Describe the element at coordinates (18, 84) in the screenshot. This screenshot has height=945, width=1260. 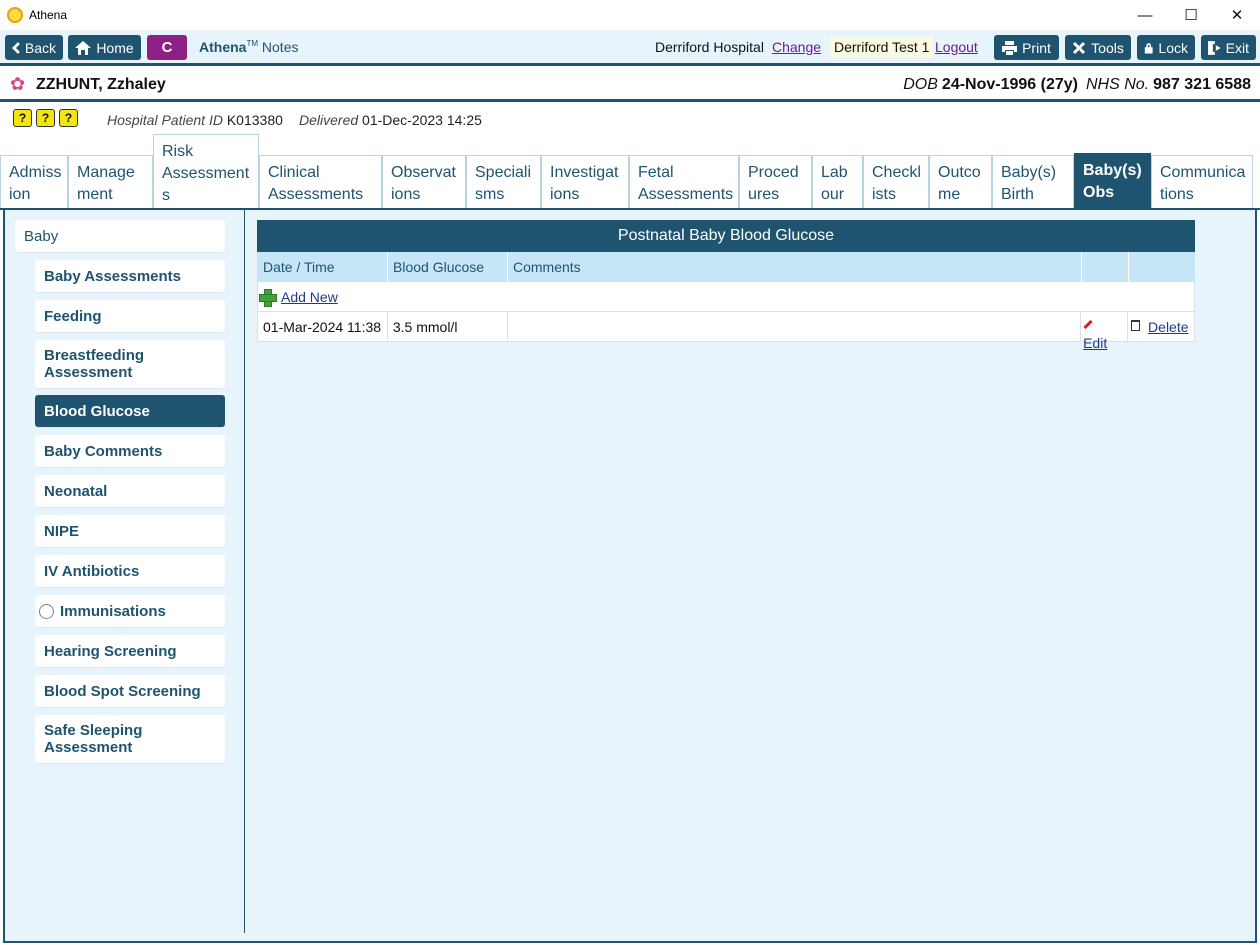
I see `flower-icon: ✿` at that location.